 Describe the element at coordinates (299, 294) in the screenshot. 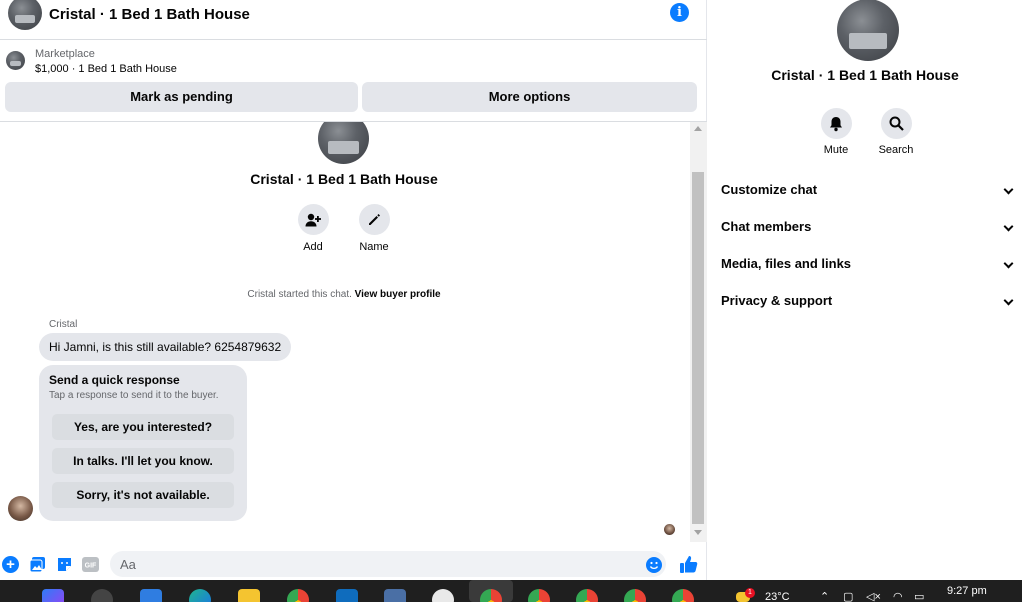

I see `chat-started-text: Cristal started this chat.` at that location.